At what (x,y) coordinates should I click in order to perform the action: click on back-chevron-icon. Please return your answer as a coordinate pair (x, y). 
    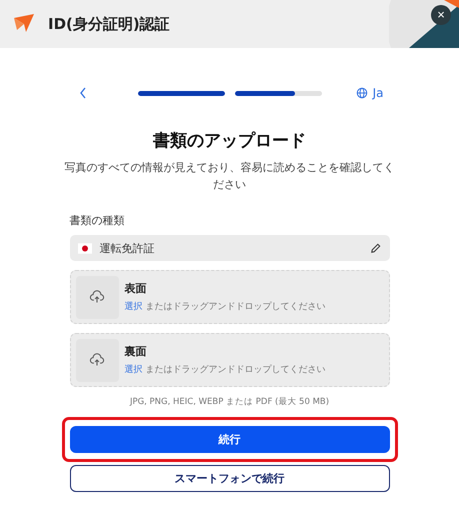
    Looking at the image, I should click on (83, 93).